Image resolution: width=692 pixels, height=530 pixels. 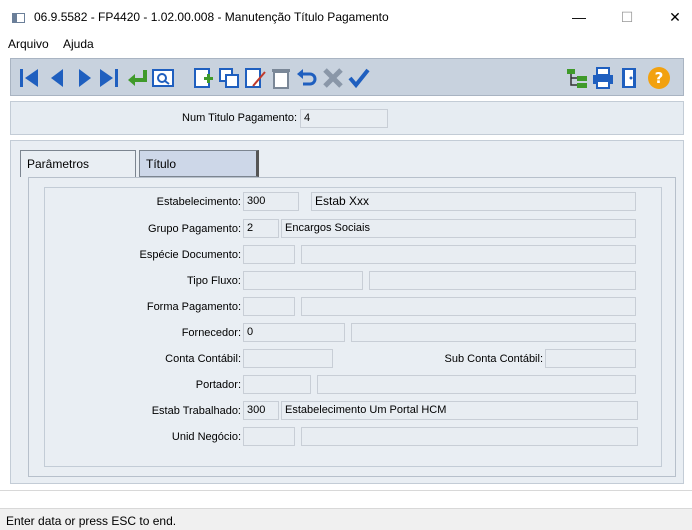 I want to click on unid-negocio-label: Unid Negócio:, so click(x=206, y=437).